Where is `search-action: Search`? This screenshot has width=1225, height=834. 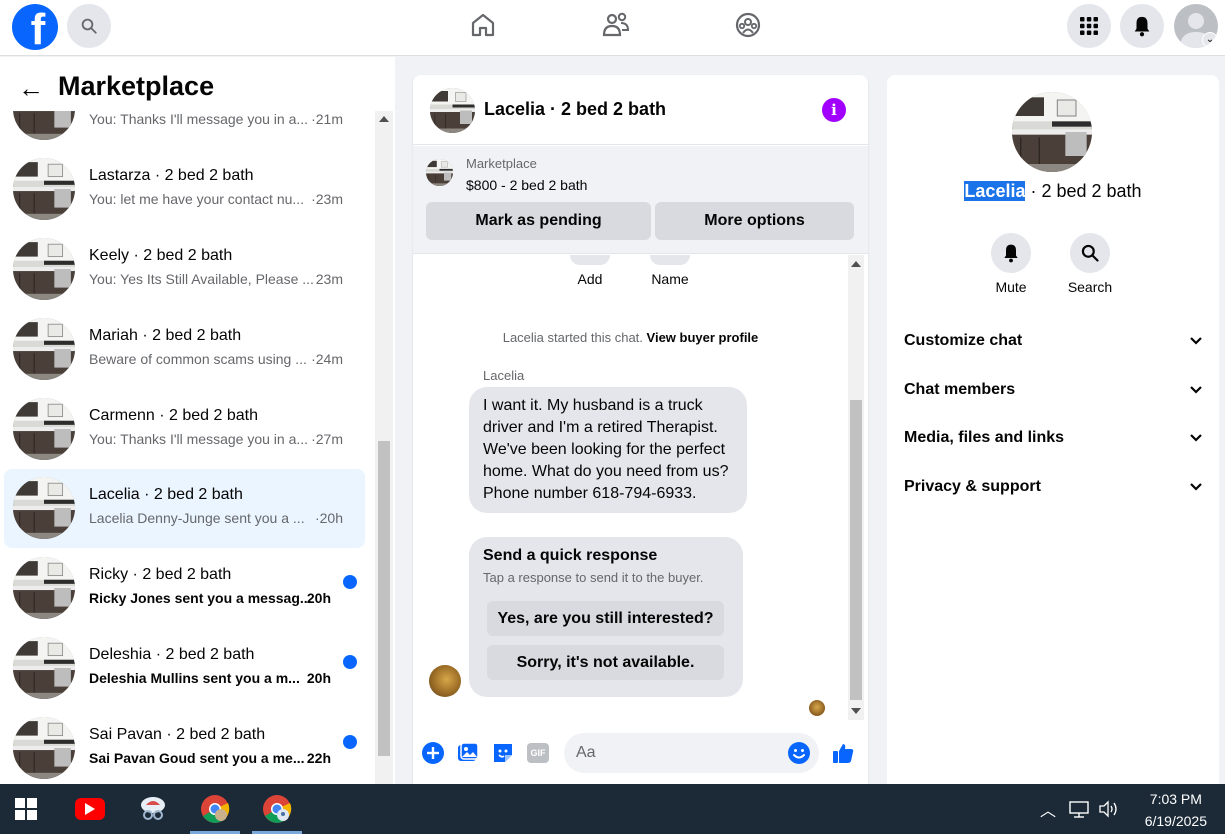 search-action: Search is located at coordinates (1090, 264).